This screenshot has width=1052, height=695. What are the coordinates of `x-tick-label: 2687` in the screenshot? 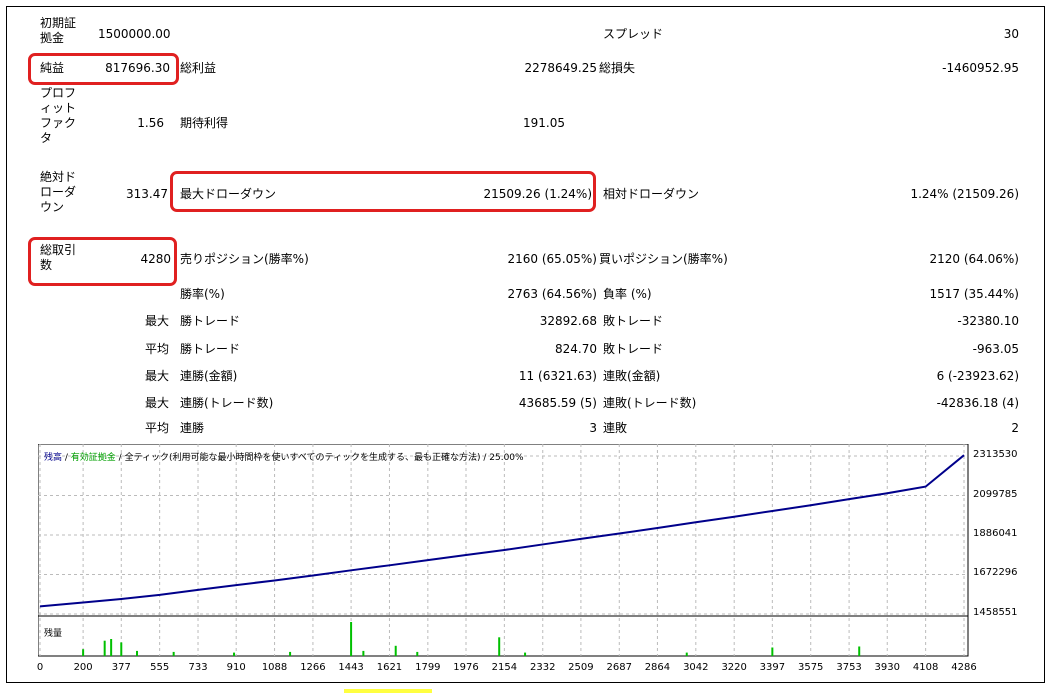 It's located at (619, 667).